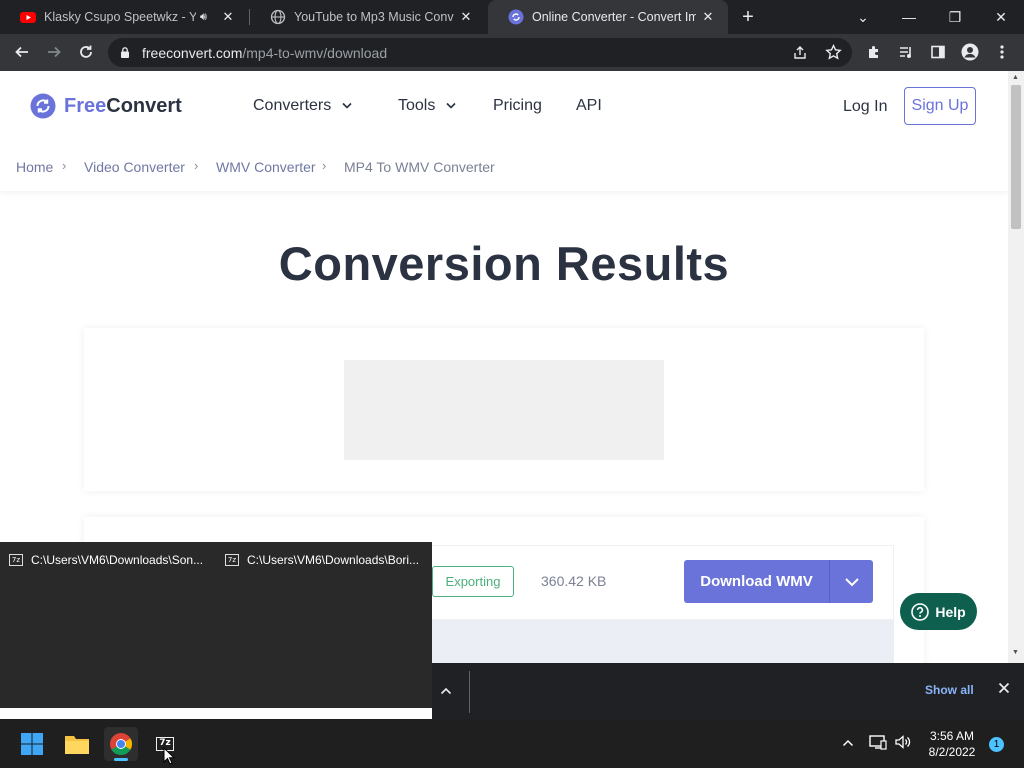 The image size is (1024, 770). I want to click on nav-api: API, so click(589, 106).